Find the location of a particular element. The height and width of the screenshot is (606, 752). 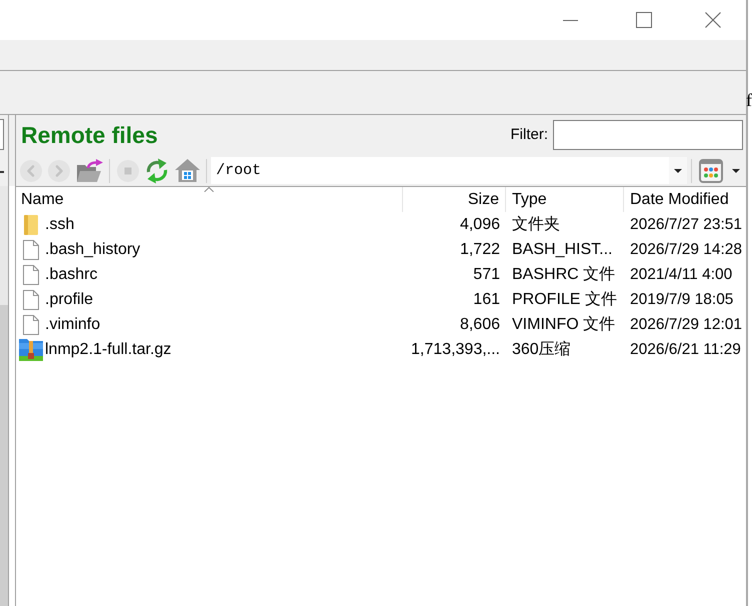

date-modified: 2019/7/9 18:05 is located at coordinates (682, 299).